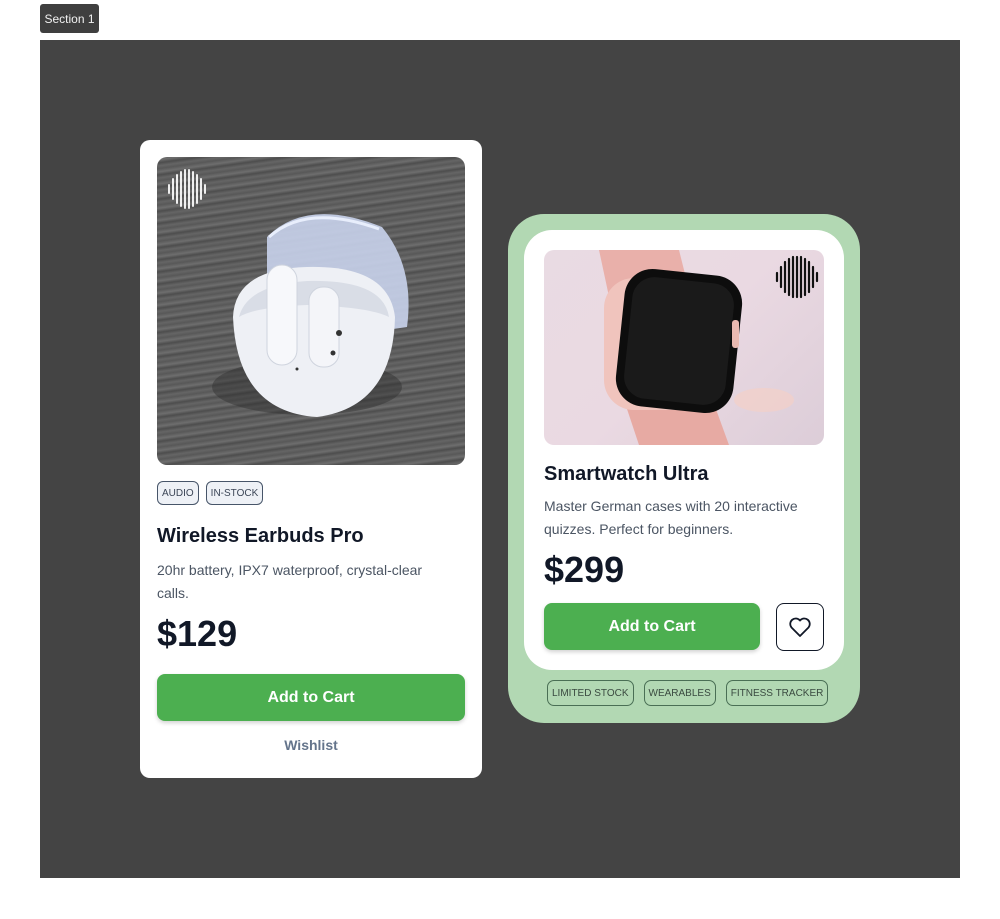 The image size is (1000, 919). Describe the element at coordinates (260, 536) in the screenshot. I see `product-title: Wireless Earbuds Pro` at that location.